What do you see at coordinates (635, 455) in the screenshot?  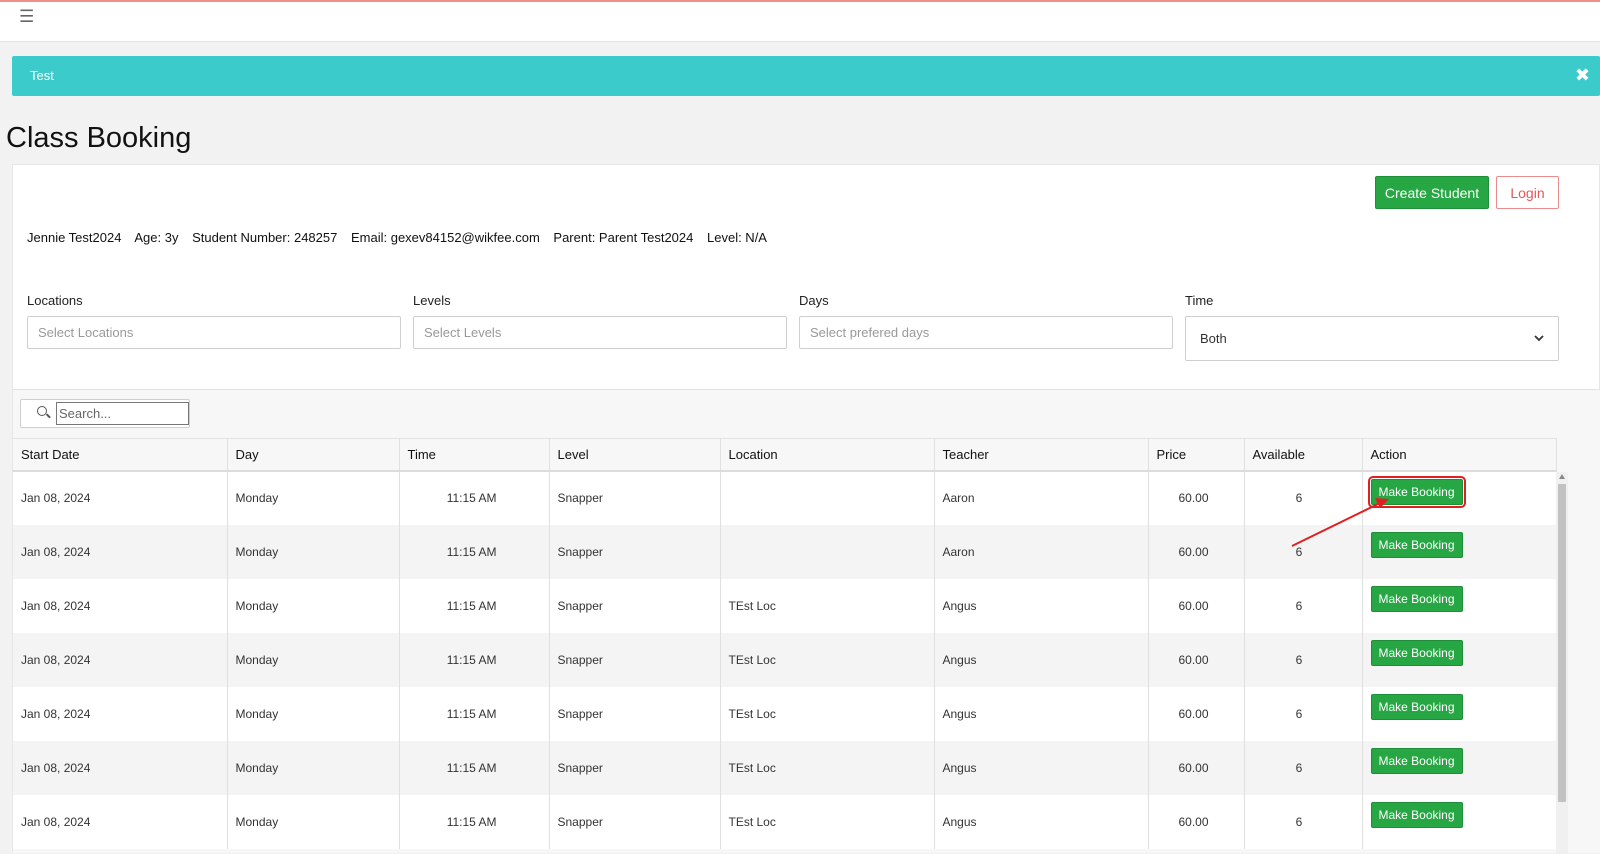 I see `header-level: Level` at bounding box center [635, 455].